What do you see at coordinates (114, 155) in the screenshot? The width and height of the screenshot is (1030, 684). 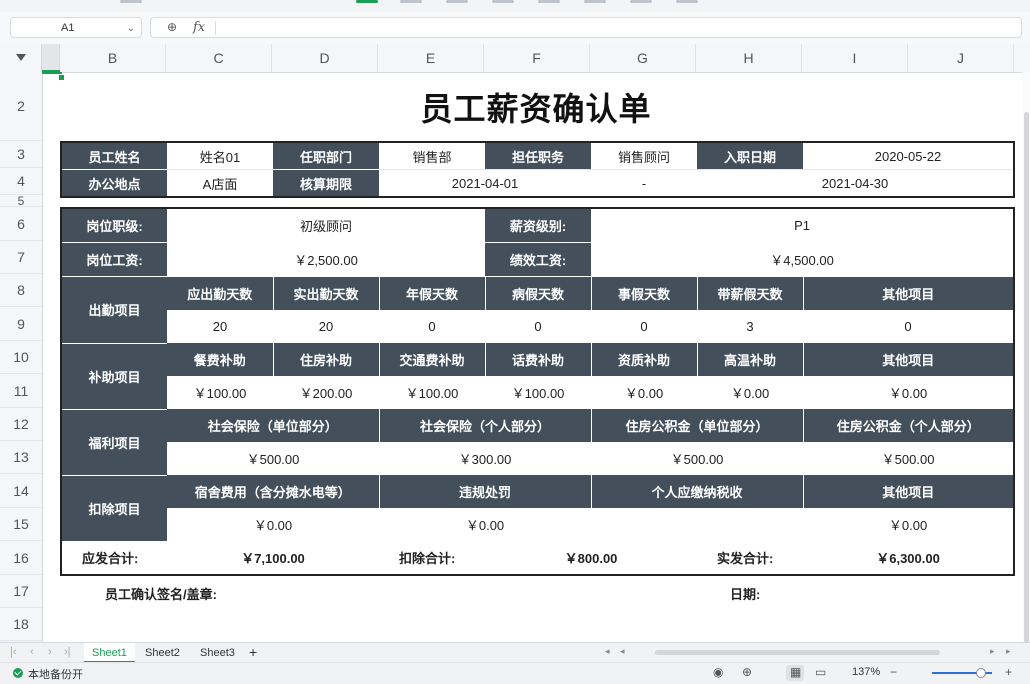 I see `label-cell: 员工姓名` at bounding box center [114, 155].